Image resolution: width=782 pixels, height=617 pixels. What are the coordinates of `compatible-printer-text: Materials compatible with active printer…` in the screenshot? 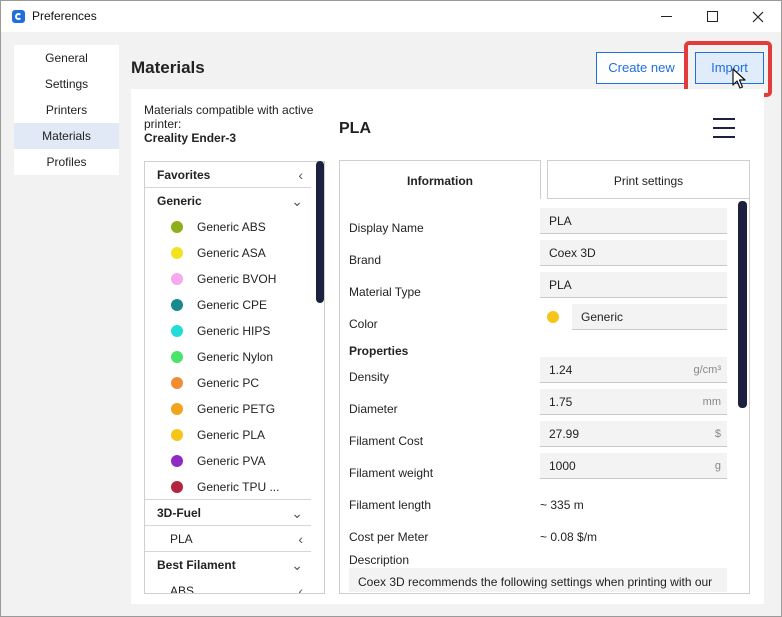 It's located at (234, 124).